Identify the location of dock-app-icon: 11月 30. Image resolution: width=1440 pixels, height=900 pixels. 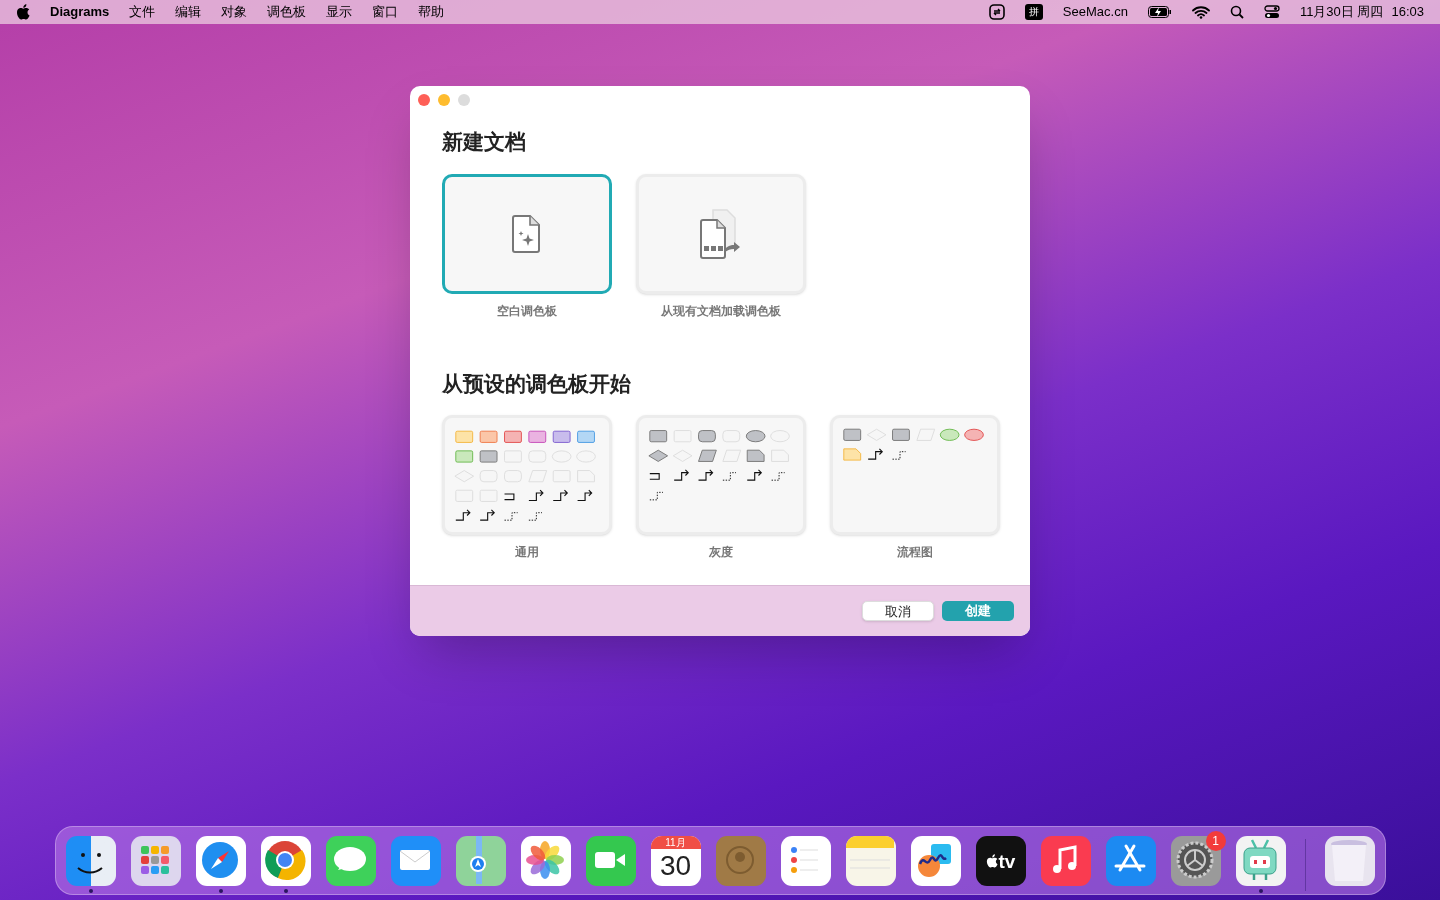
(675, 861).